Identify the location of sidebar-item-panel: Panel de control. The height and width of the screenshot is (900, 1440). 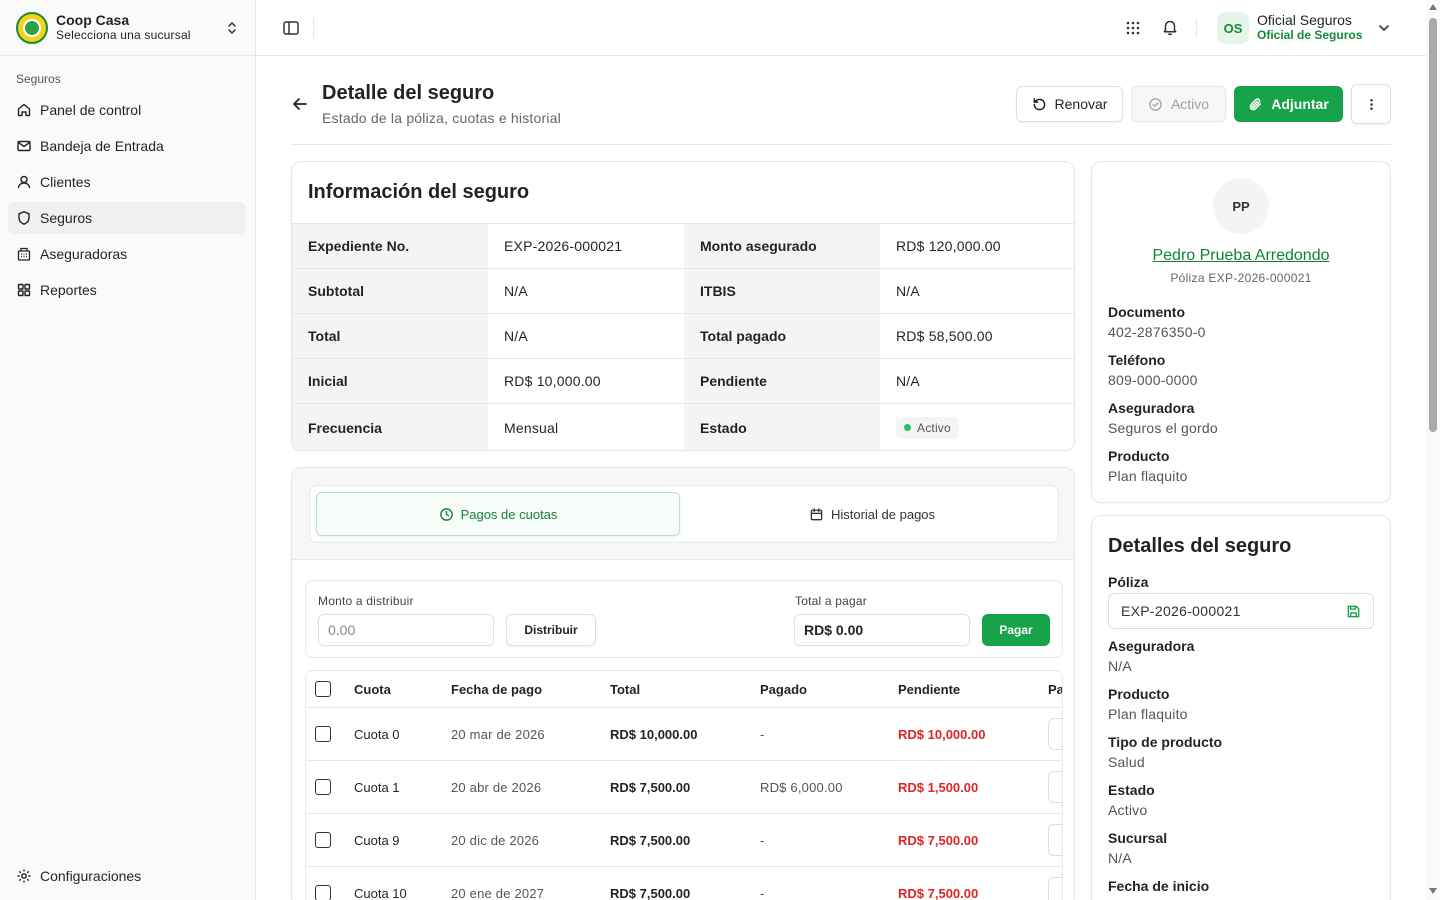
(127, 110).